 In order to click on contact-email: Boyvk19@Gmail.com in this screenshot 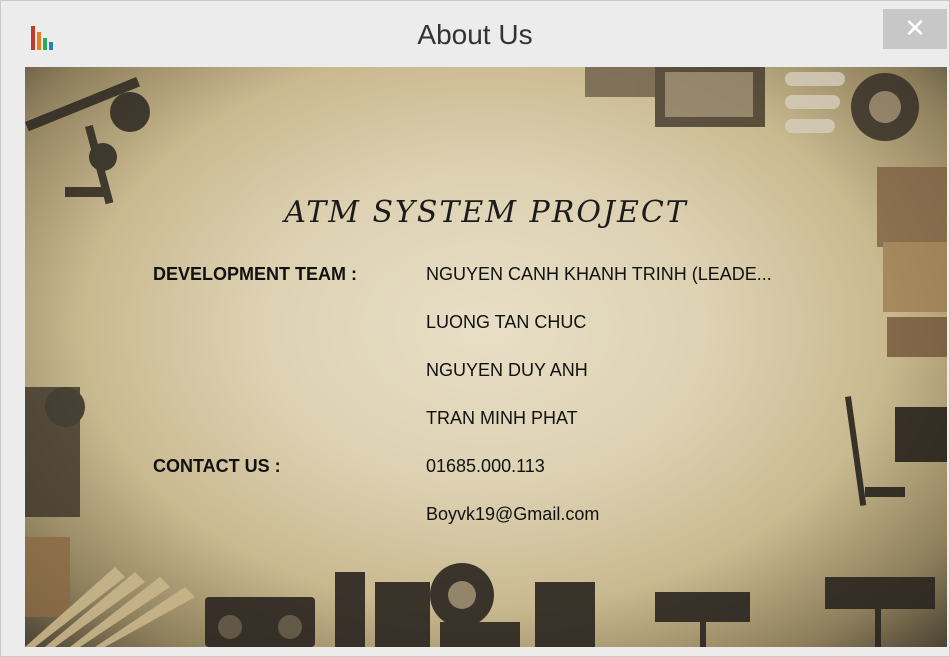, I will do `click(513, 514)`.